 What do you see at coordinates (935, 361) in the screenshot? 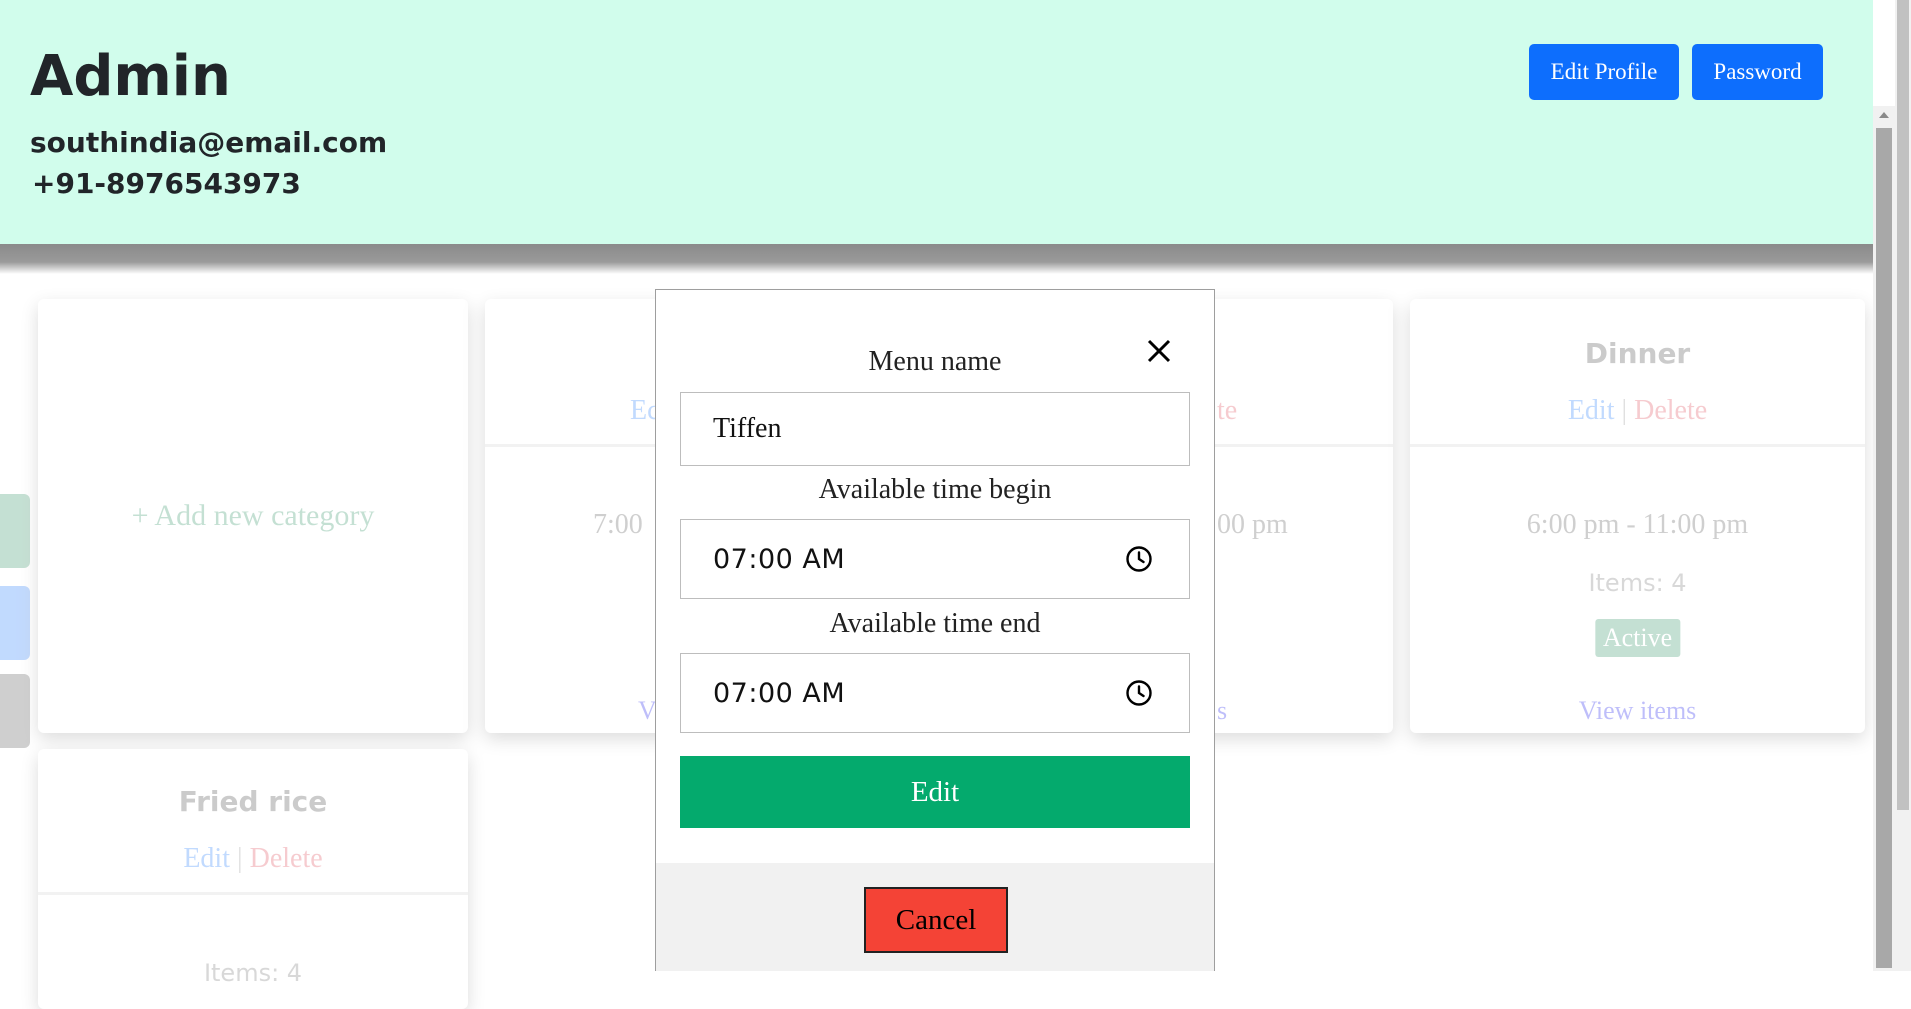
I see `menu-name-label: Menu name` at bounding box center [935, 361].